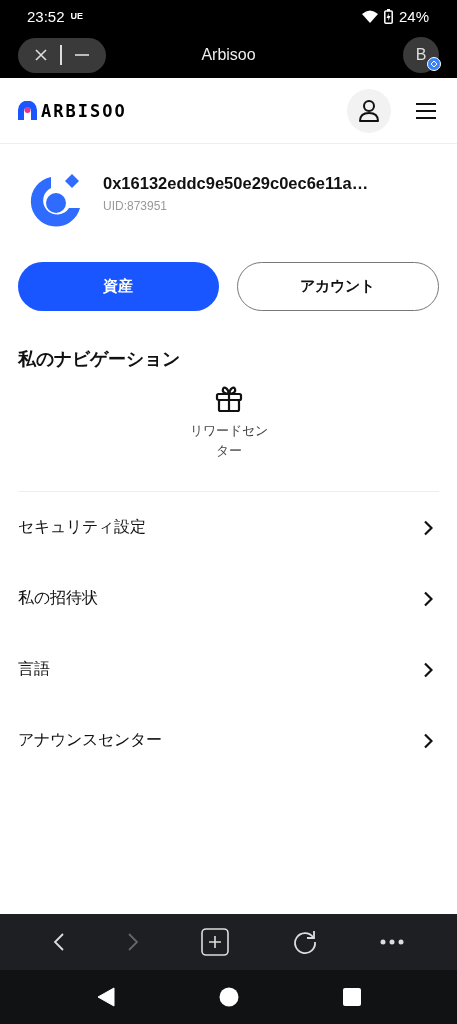  Describe the element at coordinates (388, 16) in the screenshot. I see `battery-icon` at that location.